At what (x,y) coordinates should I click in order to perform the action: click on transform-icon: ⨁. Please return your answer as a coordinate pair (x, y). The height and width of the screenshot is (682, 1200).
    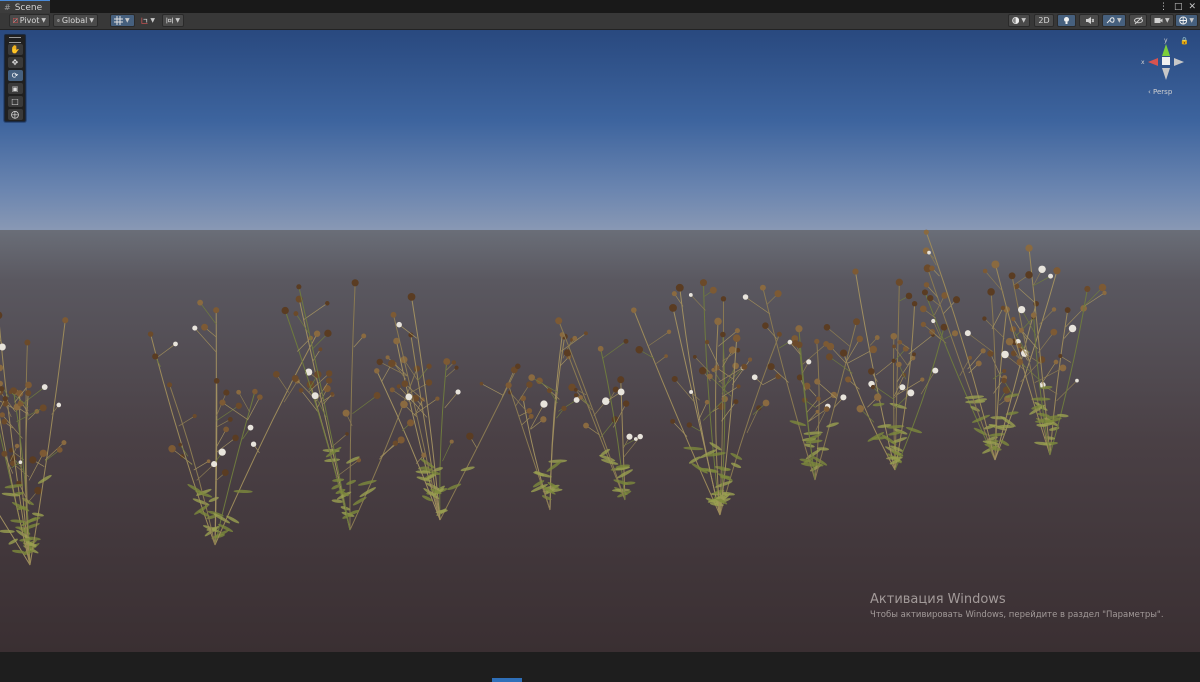
    Looking at the image, I should click on (15, 114).